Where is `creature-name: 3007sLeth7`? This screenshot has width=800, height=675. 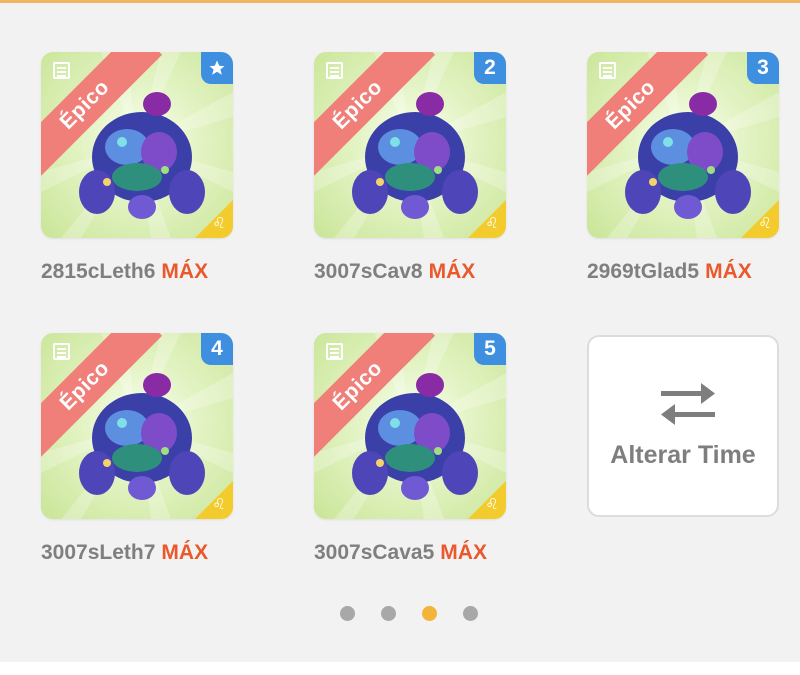 creature-name: 3007sLeth7 is located at coordinates (98, 552).